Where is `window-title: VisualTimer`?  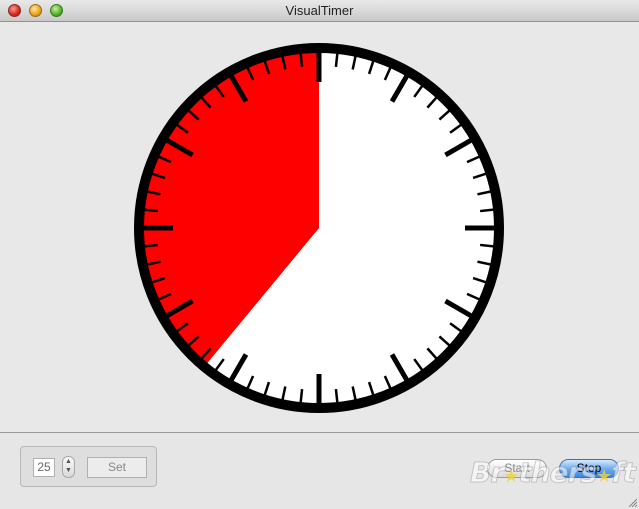
window-title: VisualTimer is located at coordinates (319, 10).